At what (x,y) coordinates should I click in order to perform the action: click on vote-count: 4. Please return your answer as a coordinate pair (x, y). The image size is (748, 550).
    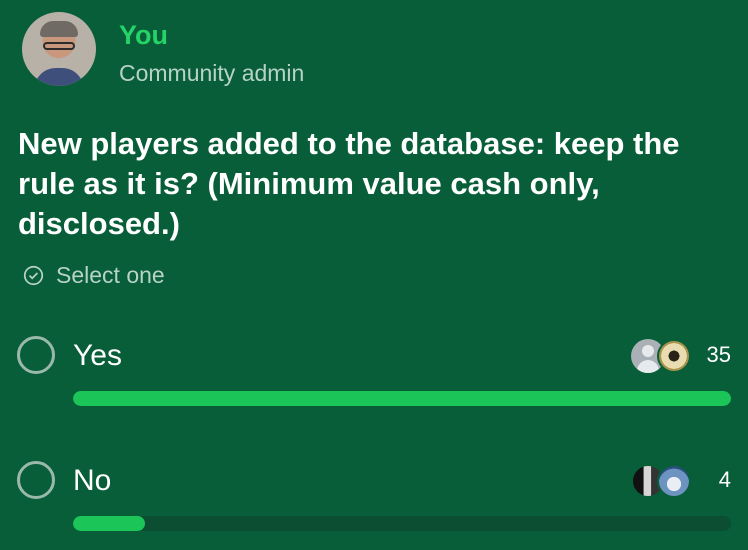
    Looking at the image, I should click on (724, 479).